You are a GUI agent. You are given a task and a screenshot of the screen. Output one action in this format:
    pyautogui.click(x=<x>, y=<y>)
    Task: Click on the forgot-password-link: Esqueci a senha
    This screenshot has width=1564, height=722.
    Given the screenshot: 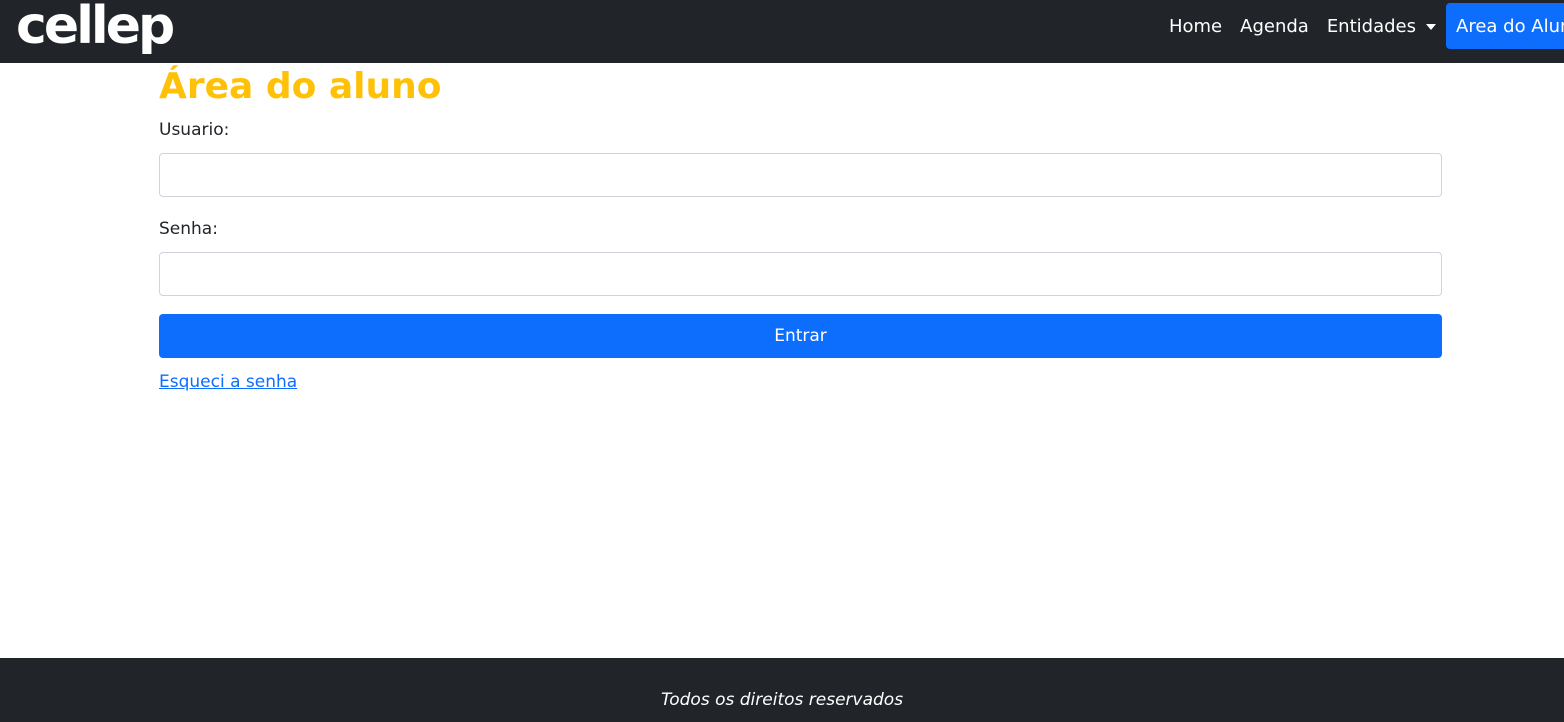 What is the action you would take?
    pyautogui.click(x=228, y=382)
    